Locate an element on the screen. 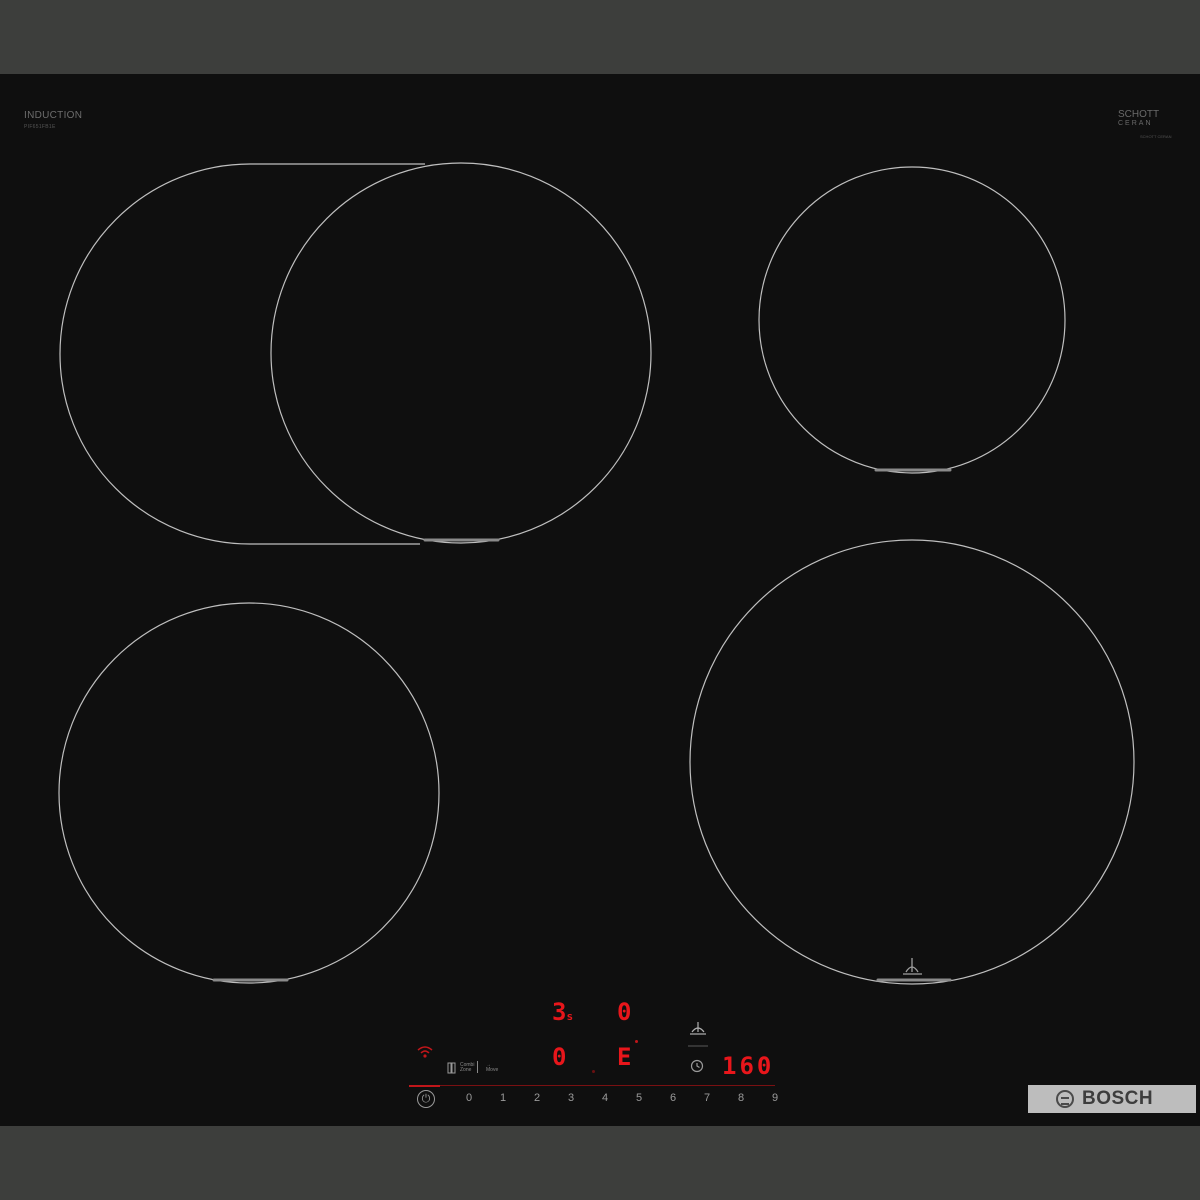  level-8: 8 is located at coordinates (741, 1098).